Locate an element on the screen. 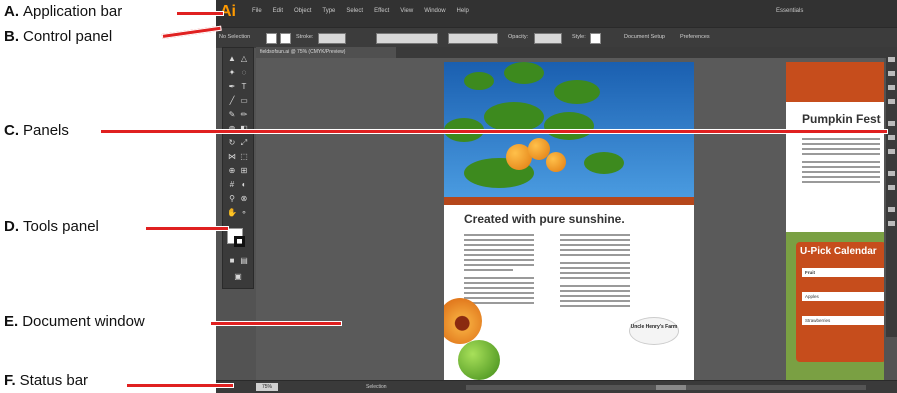 Image resolution: width=897 pixels, height=393 pixels. stroke-color-box is located at coordinates (239, 241).